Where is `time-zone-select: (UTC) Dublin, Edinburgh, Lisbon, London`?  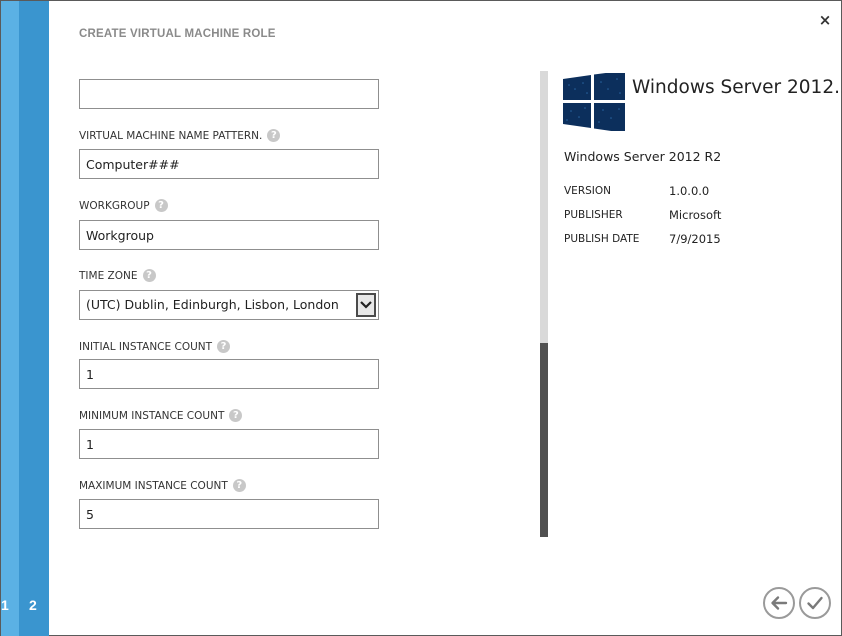 time-zone-select: (UTC) Dublin, Edinburgh, Lisbon, London is located at coordinates (229, 305).